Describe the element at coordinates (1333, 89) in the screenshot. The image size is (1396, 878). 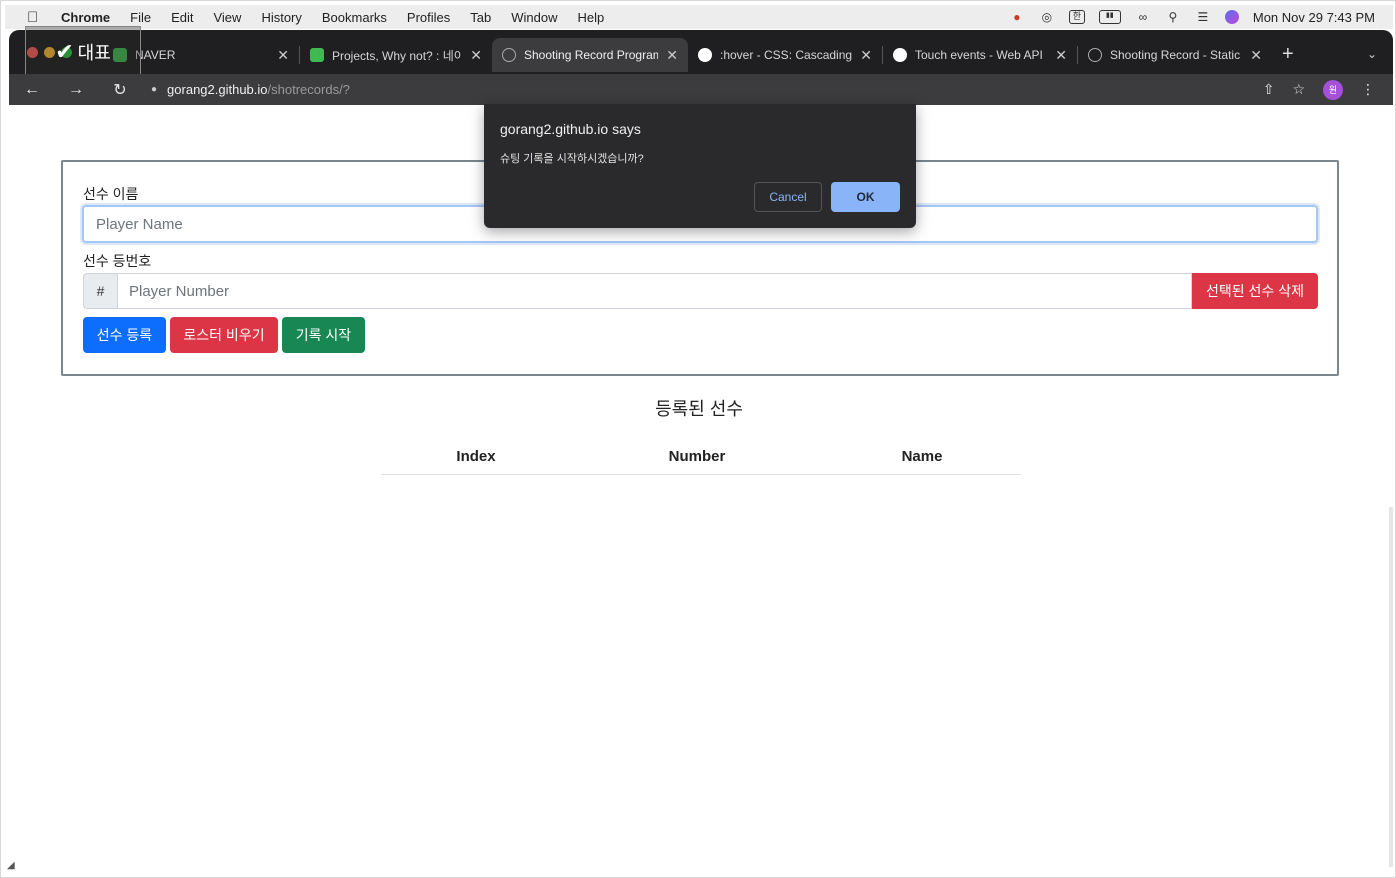
I see `avatar: 원` at that location.